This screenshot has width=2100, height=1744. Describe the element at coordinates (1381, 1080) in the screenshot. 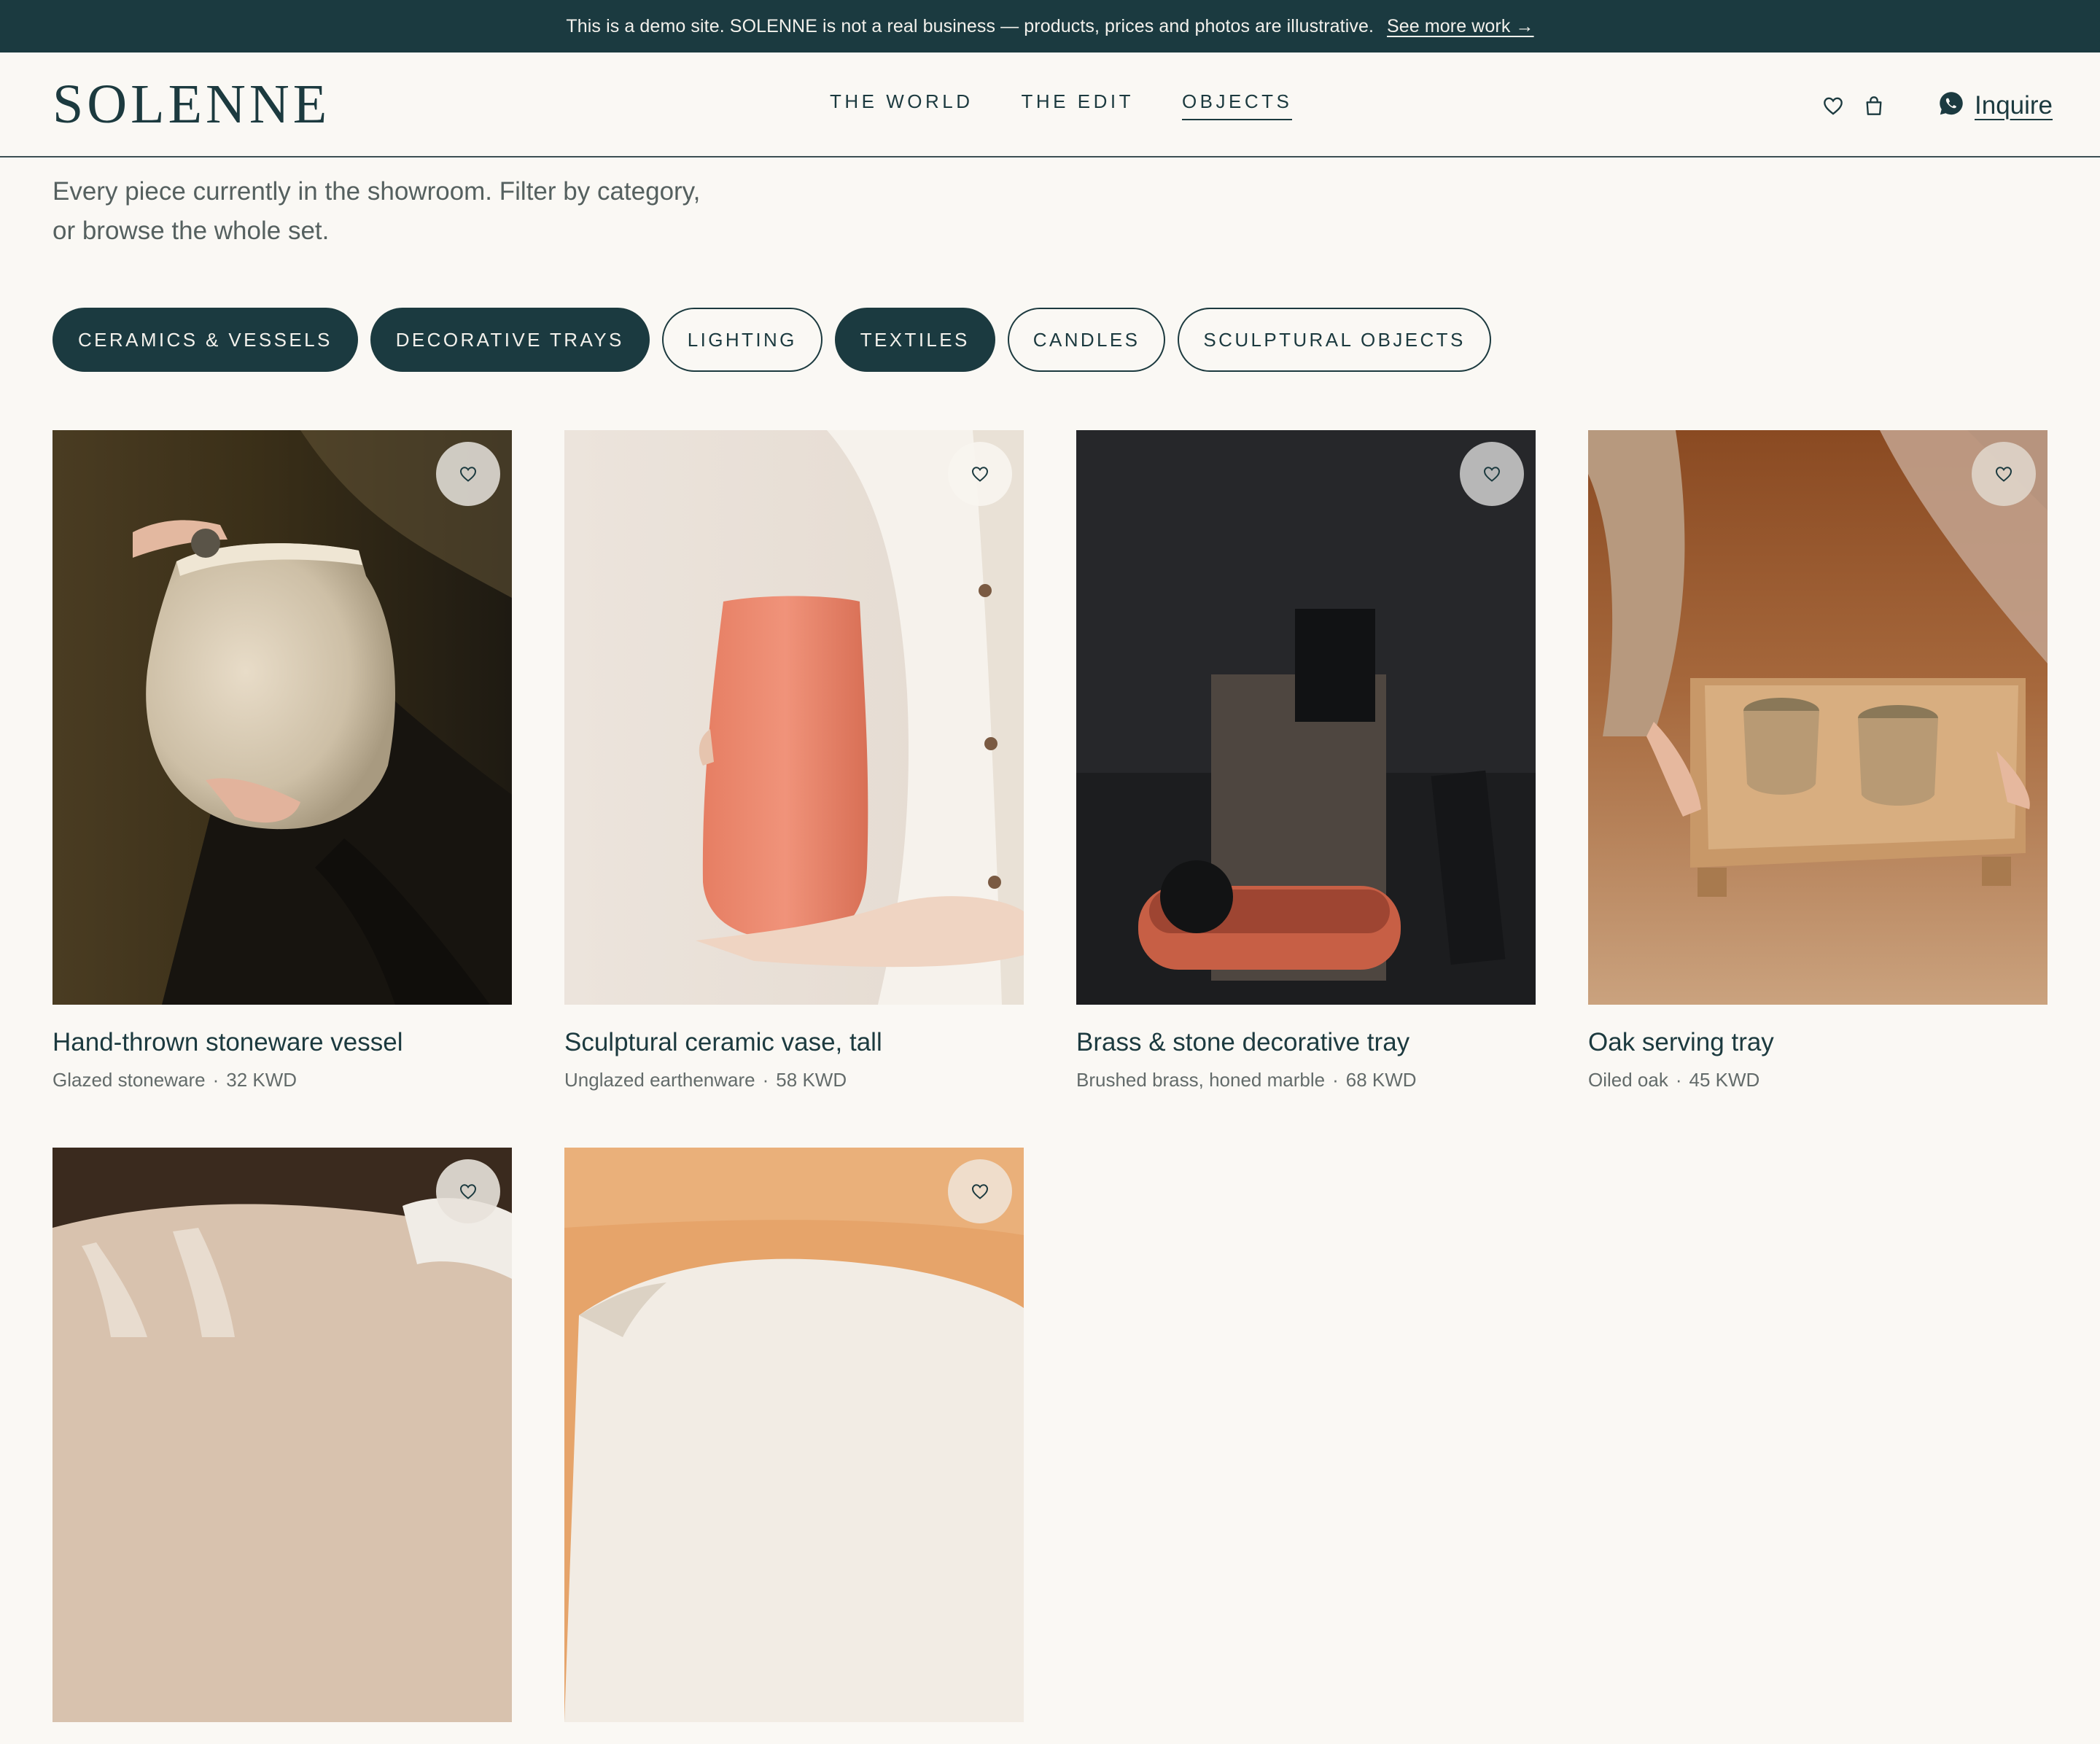

I see `product-price: 68 KWD` at that location.